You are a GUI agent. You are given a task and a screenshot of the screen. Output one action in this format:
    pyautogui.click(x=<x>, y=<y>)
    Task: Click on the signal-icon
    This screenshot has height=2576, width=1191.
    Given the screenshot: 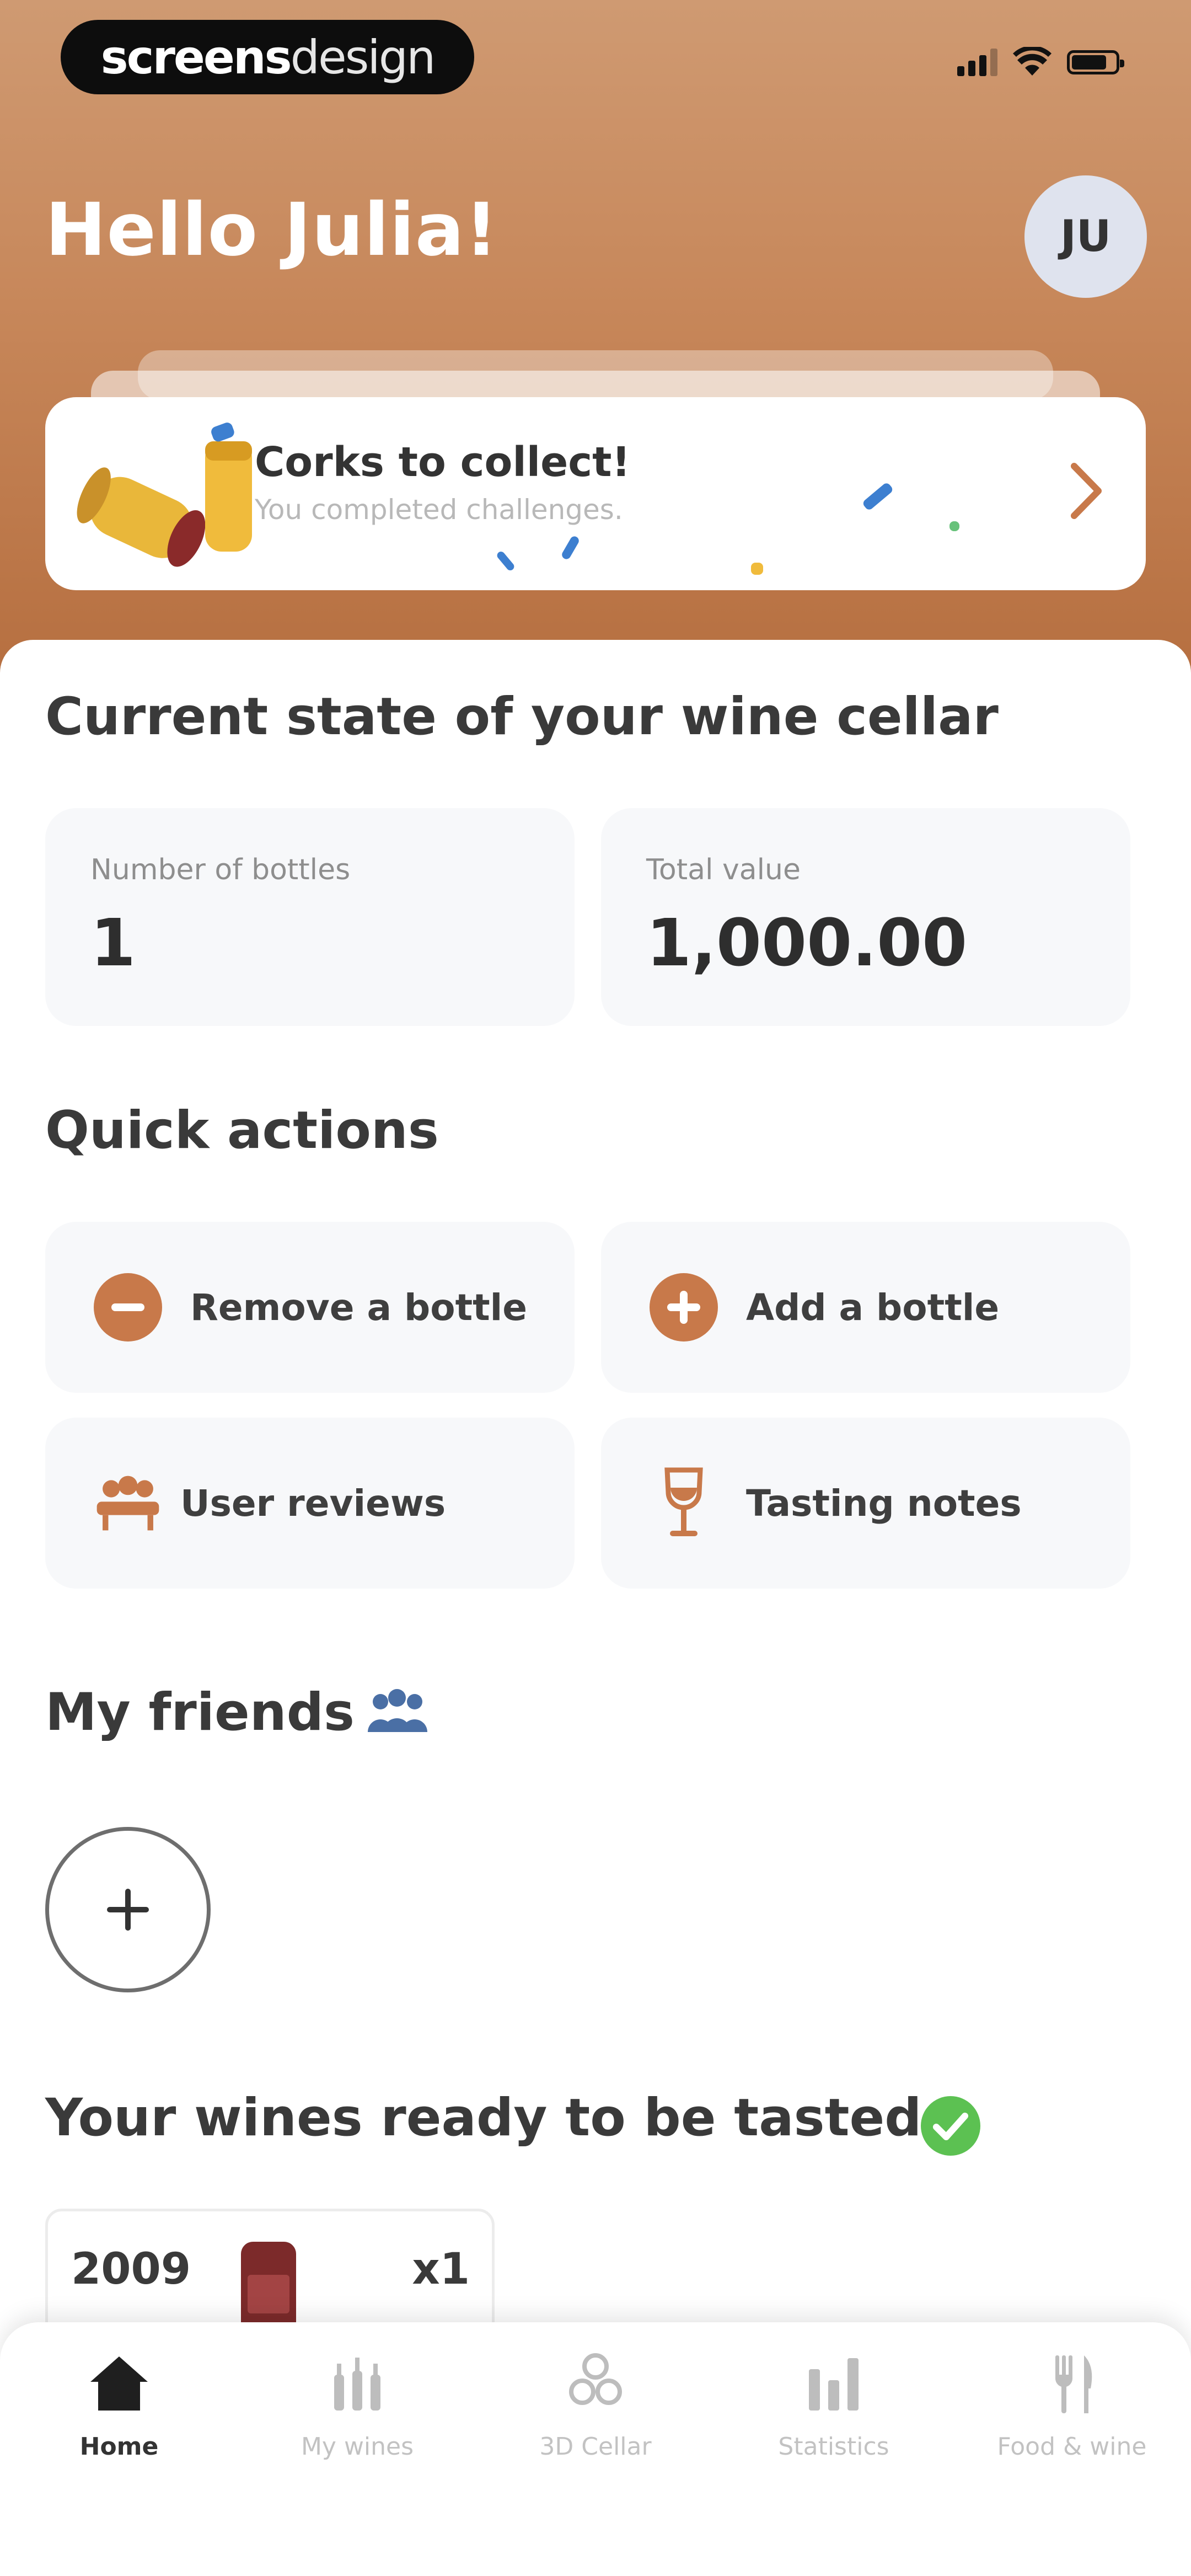 What is the action you would take?
    pyautogui.click(x=977, y=62)
    